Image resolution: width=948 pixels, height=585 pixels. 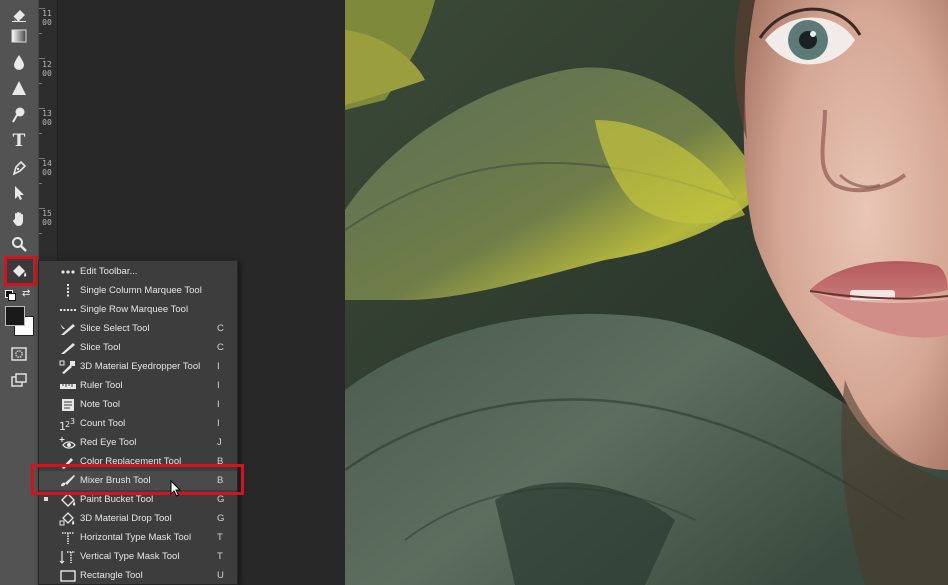 What do you see at coordinates (103, 423) in the screenshot?
I see `menu-item-label: Count Tool` at bounding box center [103, 423].